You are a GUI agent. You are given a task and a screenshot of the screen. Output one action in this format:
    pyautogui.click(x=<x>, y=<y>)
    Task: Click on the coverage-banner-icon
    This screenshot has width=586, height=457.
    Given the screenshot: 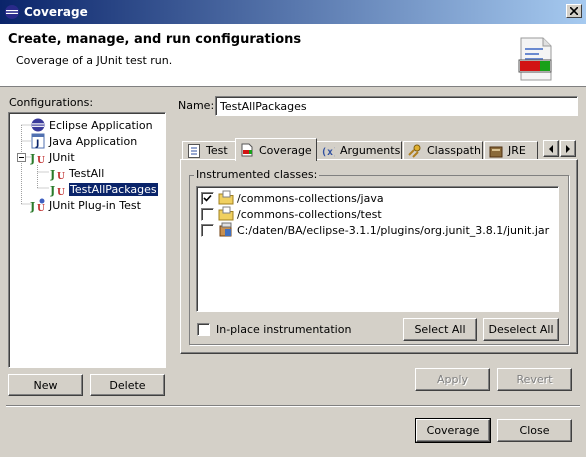 What is the action you would take?
    pyautogui.click(x=535, y=59)
    